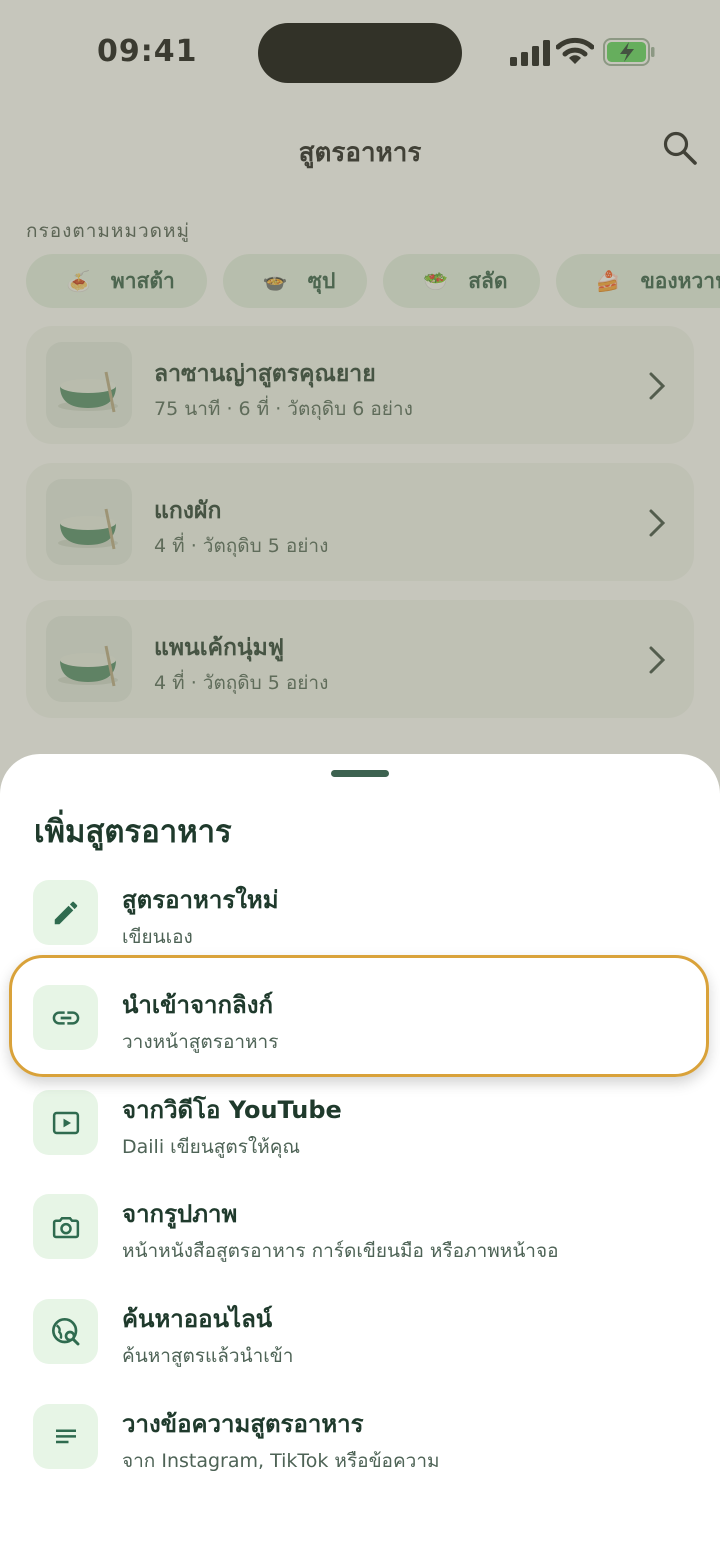 This screenshot has width=720, height=1564. I want to click on option-title: ค้นหาออนไลน์, so click(197, 1319).